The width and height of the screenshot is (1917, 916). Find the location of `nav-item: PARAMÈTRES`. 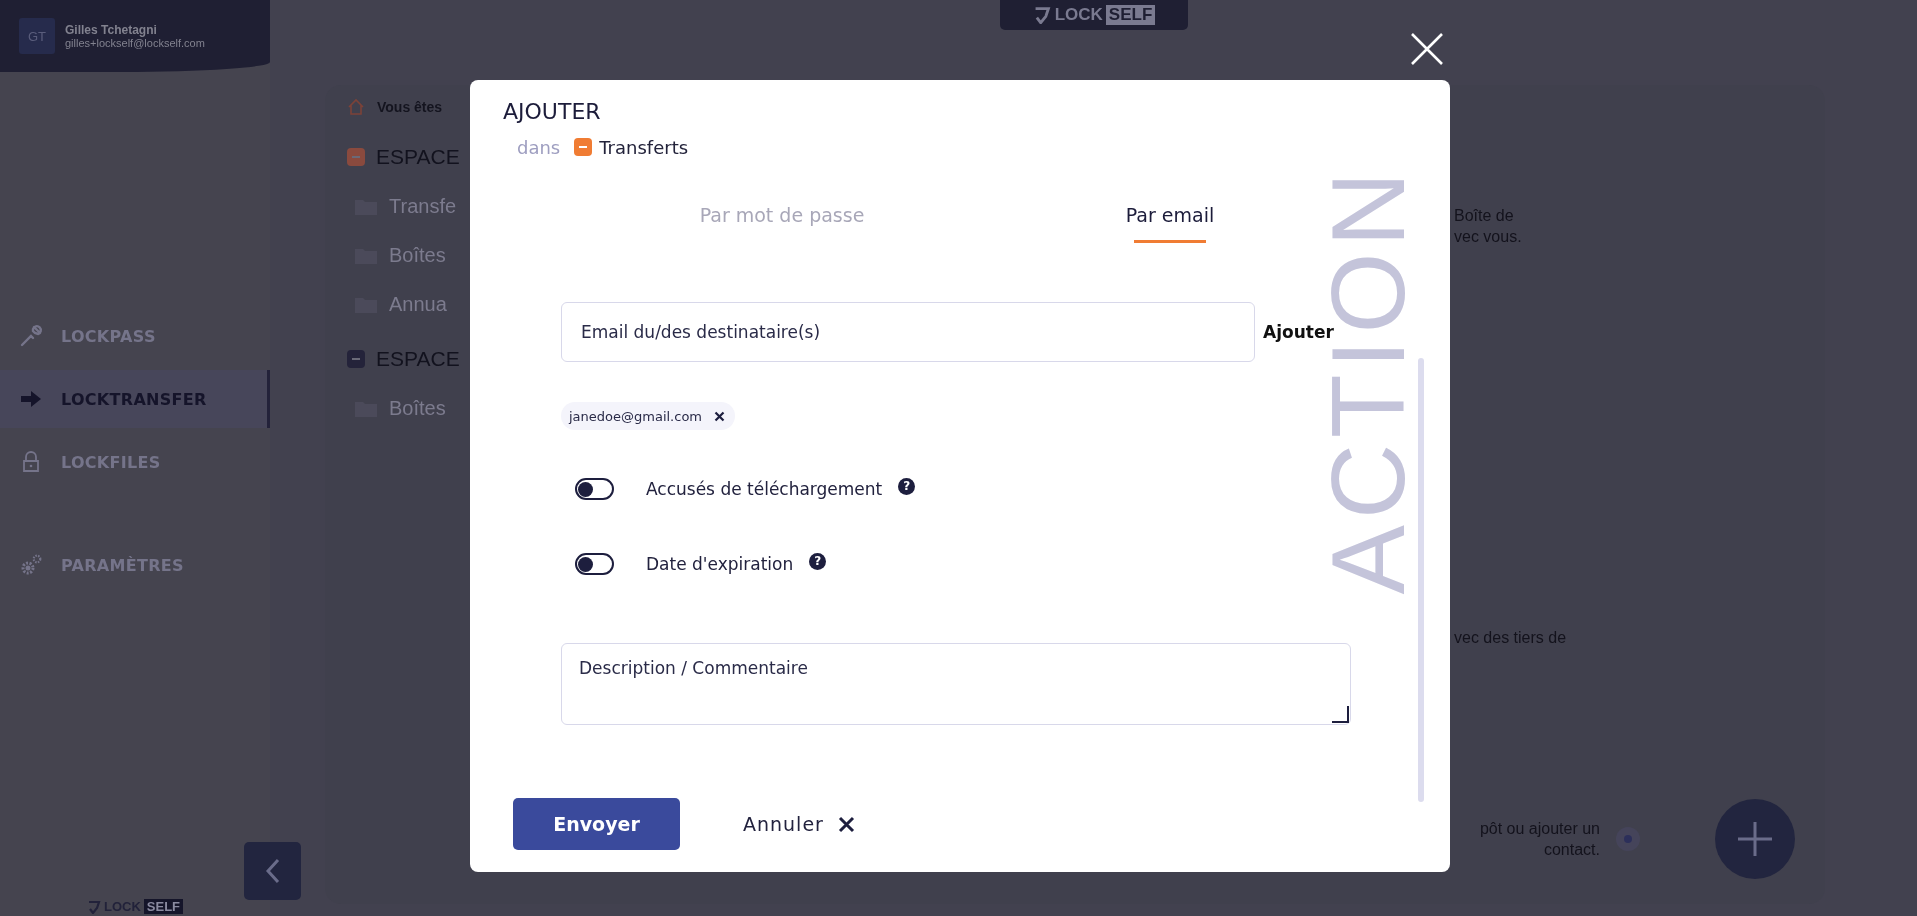

nav-item: PARAMÈTRES is located at coordinates (135, 565).